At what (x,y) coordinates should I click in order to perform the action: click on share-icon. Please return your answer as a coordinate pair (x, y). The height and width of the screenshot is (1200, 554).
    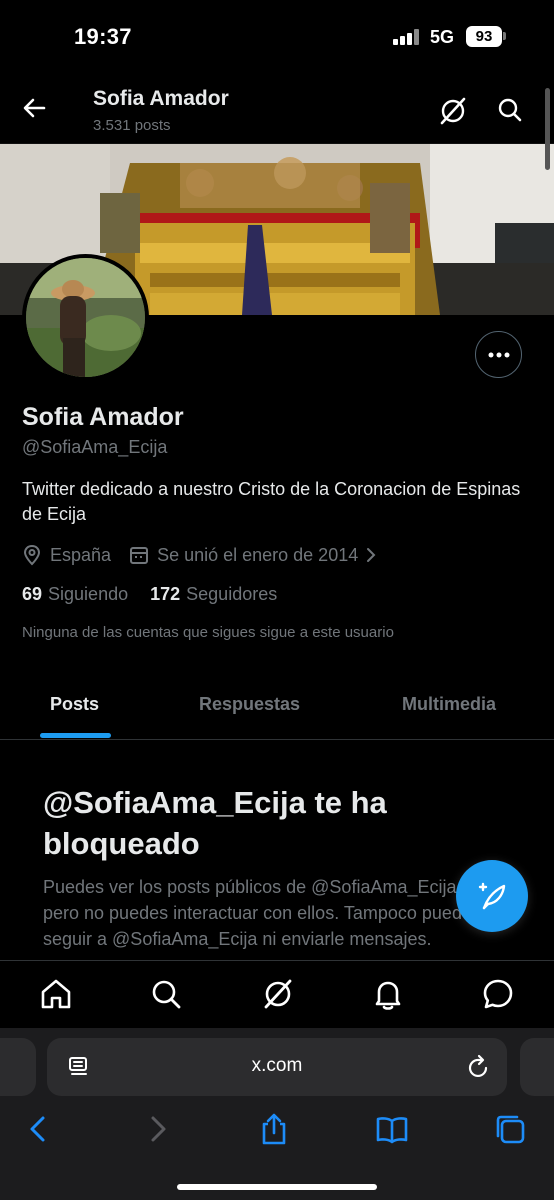
    Looking at the image, I should click on (274, 1129).